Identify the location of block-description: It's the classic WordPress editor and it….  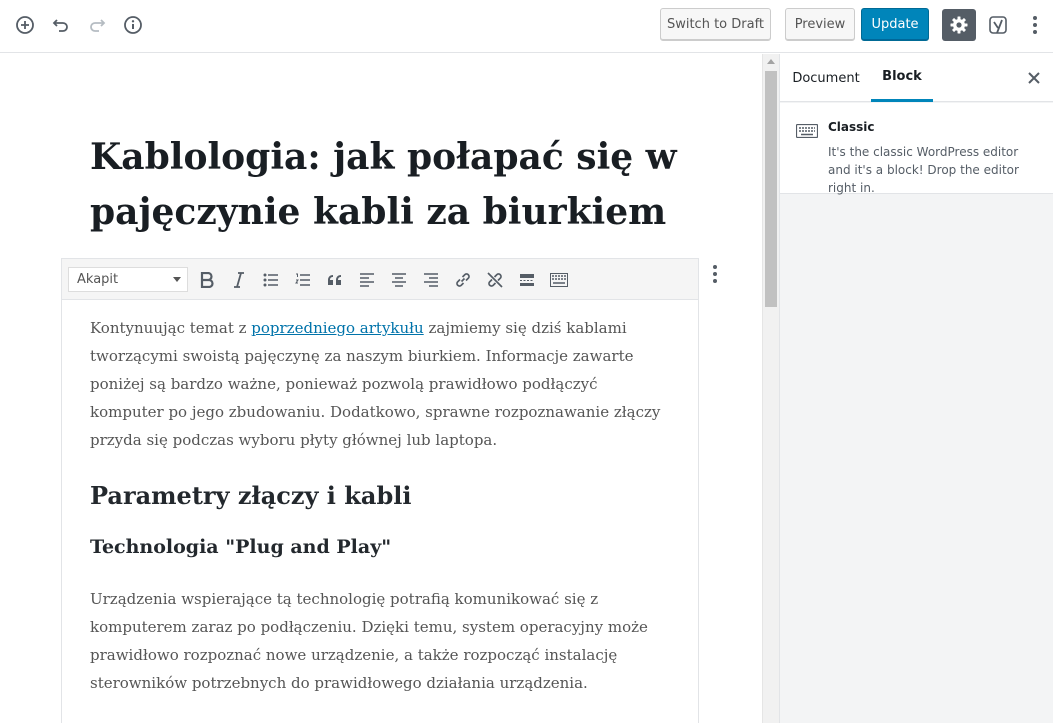
(923, 170).